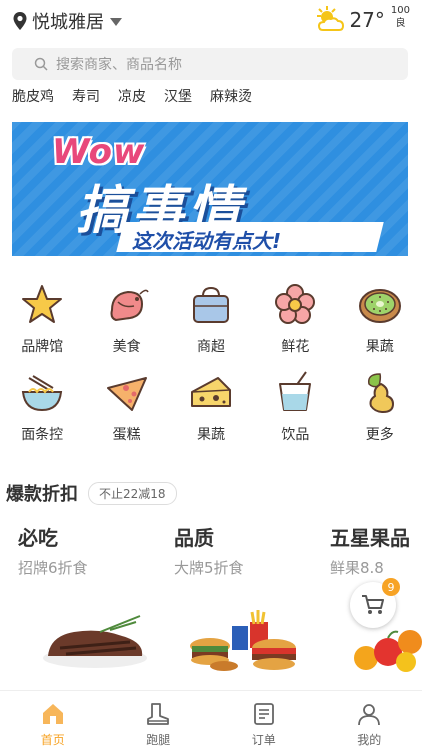 This screenshot has height=750, width=422. Describe the element at coordinates (379, 435) in the screenshot. I see `category-label: 更多` at that location.